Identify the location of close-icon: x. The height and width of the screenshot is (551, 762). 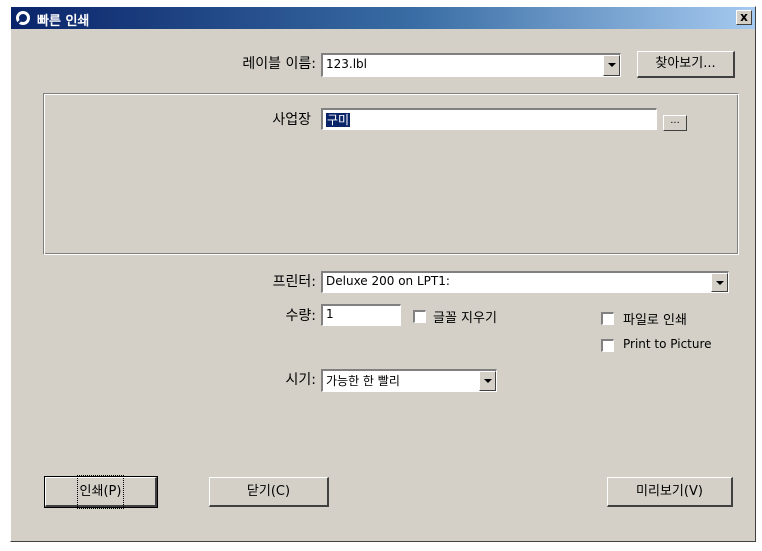
(744, 17).